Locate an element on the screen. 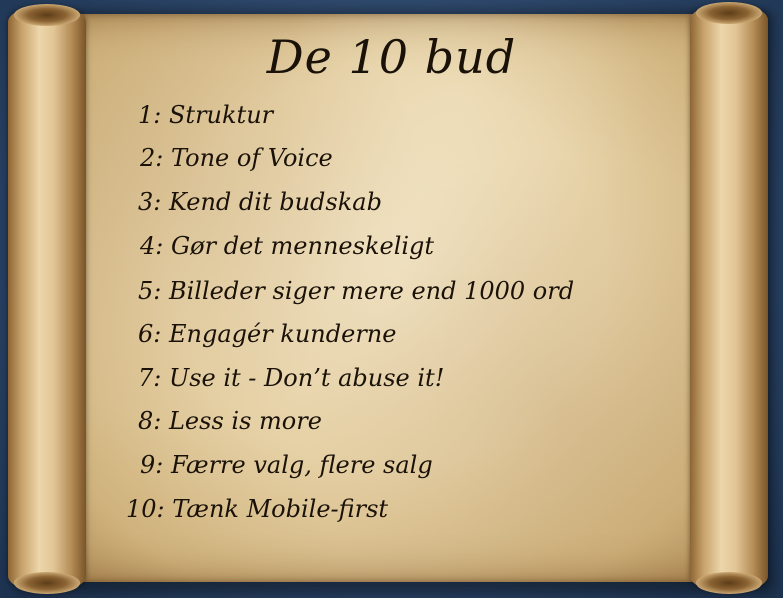 The height and width of the screenshot is (598, 783). rule-item-9: 9: Færre valg, flere salg is located at coordinates (286, 465).